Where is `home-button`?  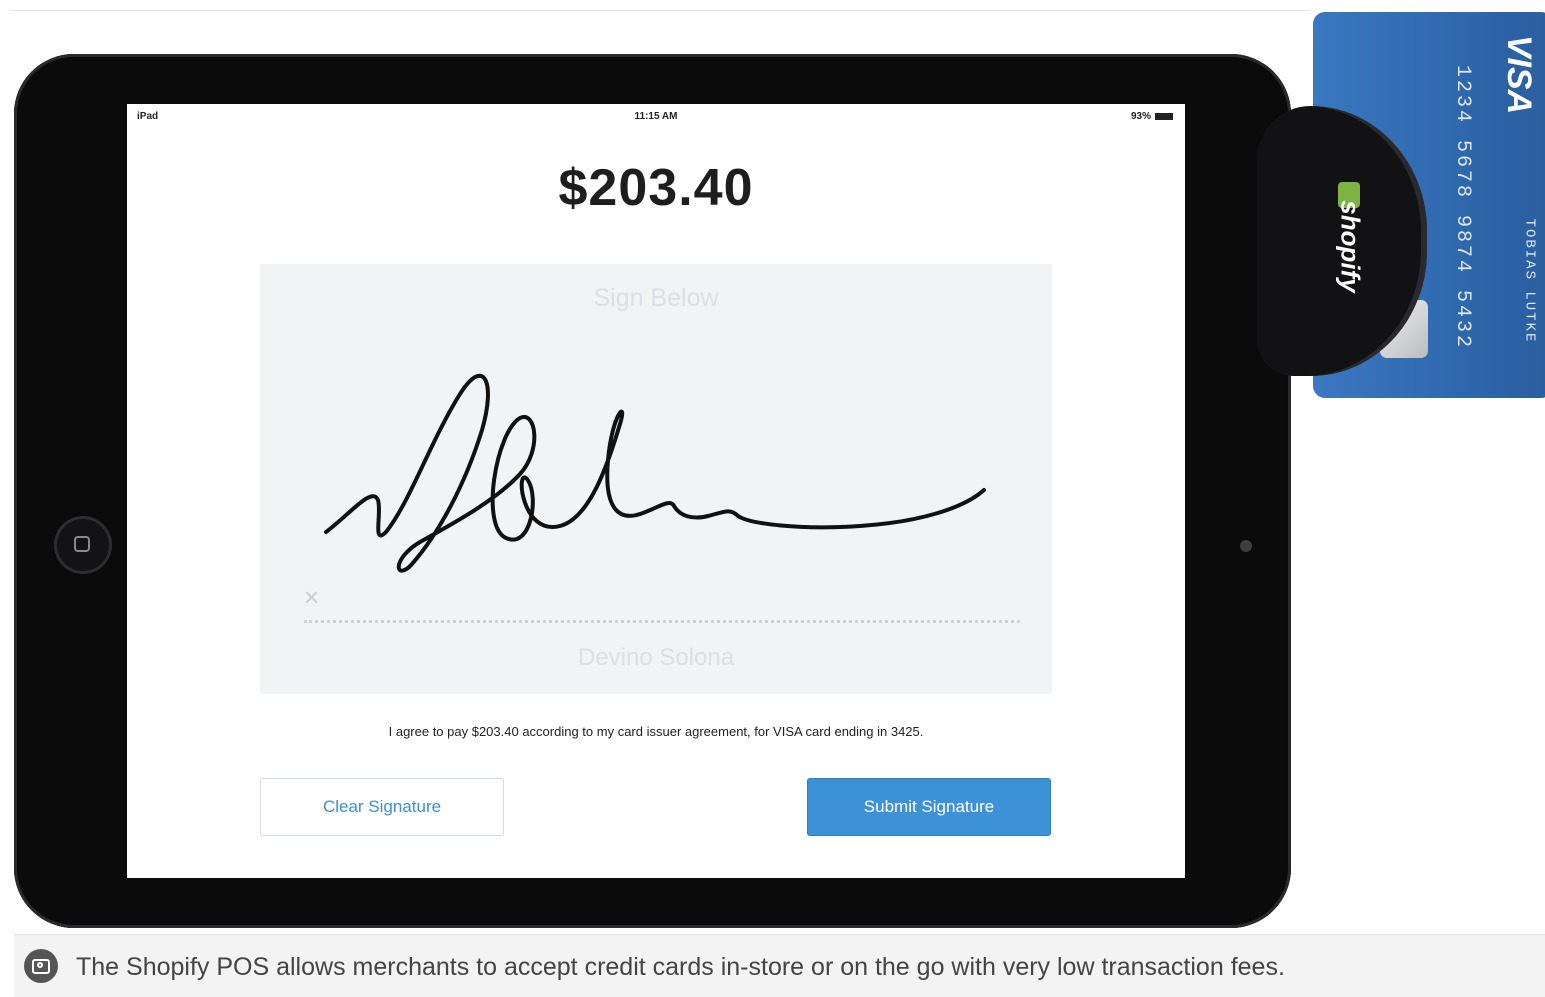 home-button is located at coordinates (83, 545).